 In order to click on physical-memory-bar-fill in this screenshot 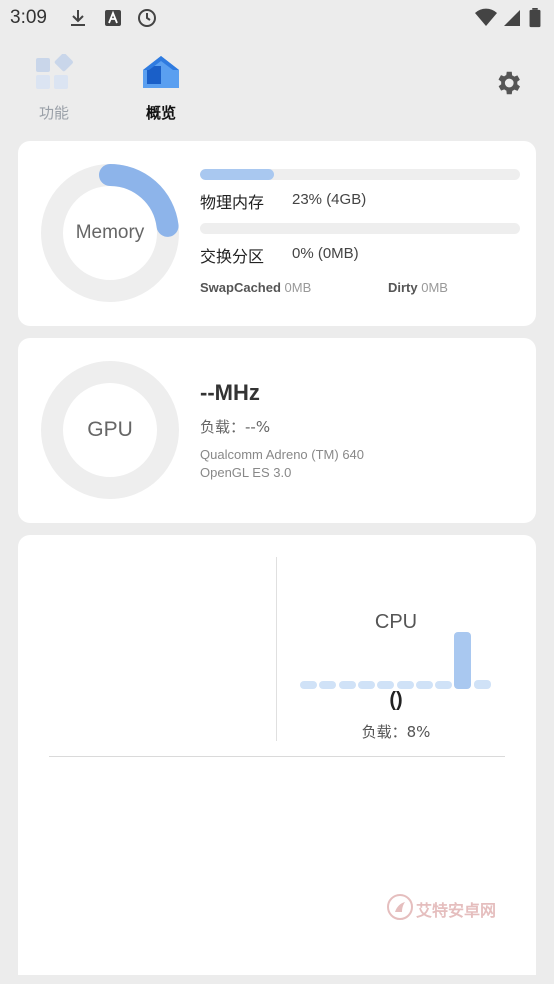, I will do `click(237, 174)`.